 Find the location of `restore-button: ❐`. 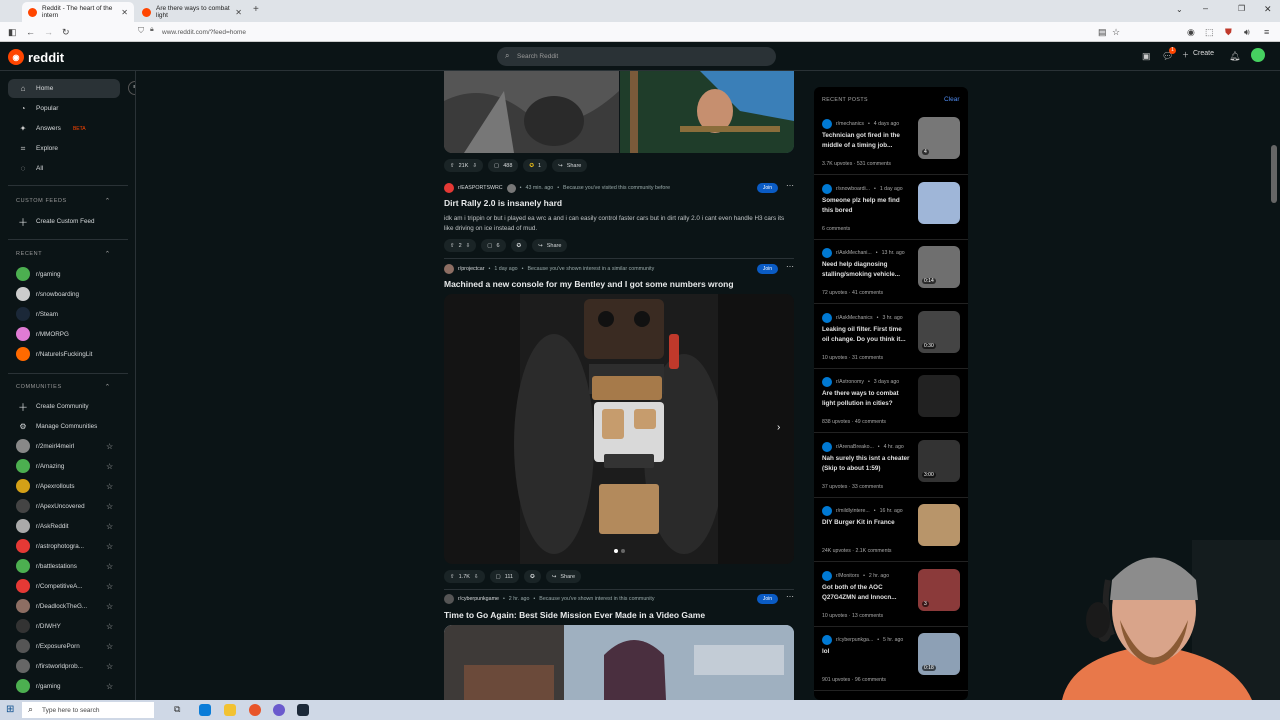

restore-button: ❐ is located at coordinates (1241, 8).